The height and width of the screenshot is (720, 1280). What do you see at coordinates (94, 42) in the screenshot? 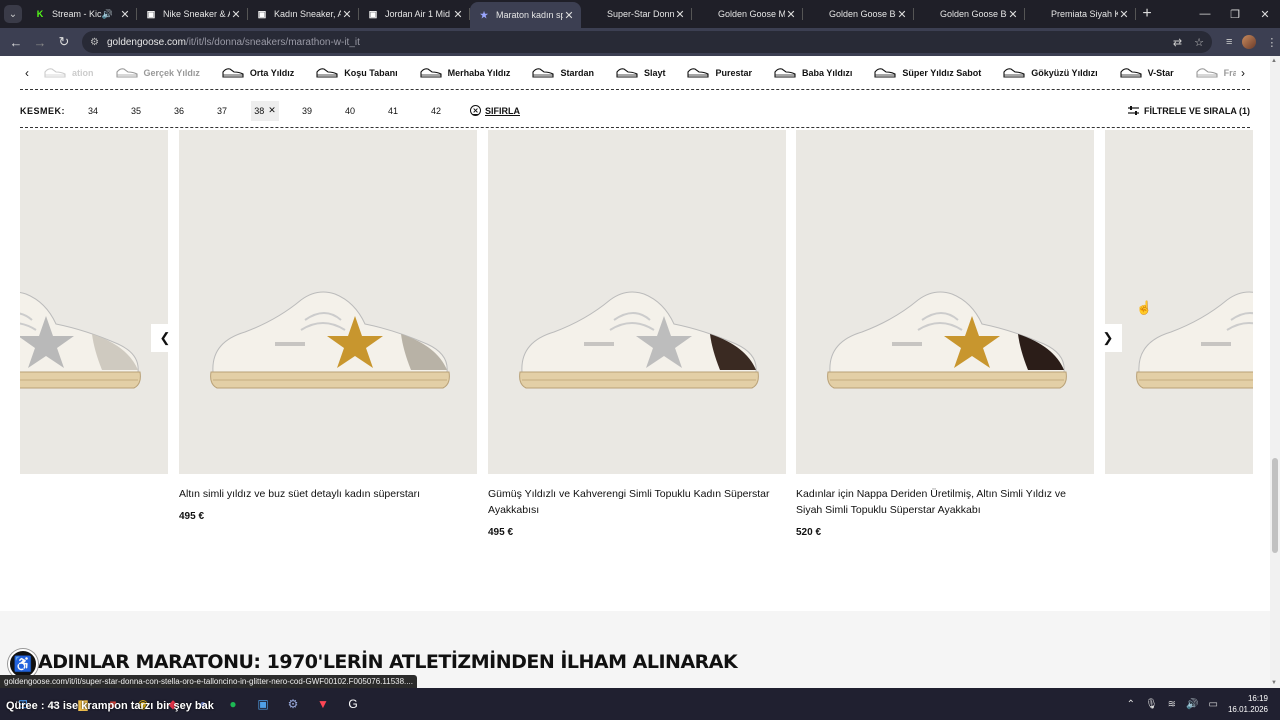
I see `site-info-icon: ⚙` at bounding box center [94, 42].